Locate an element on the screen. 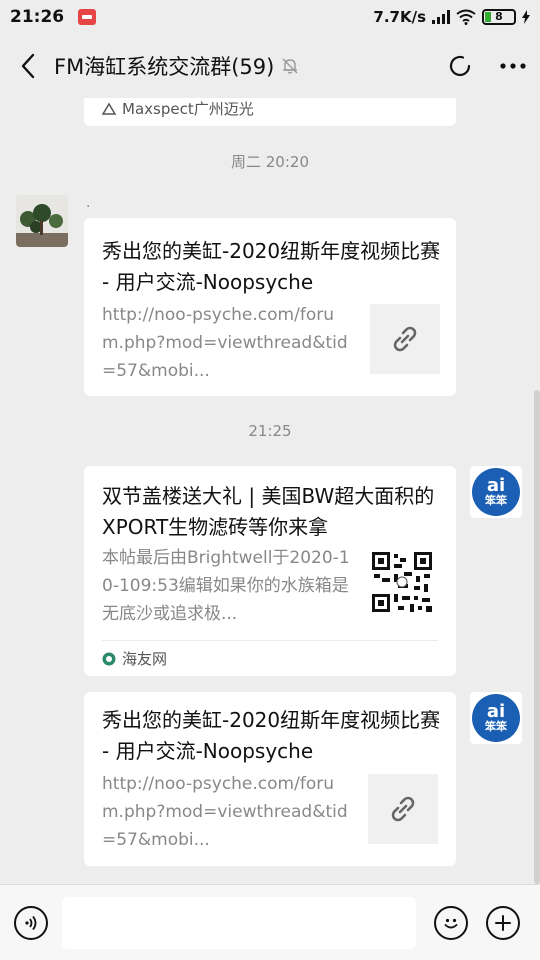 This screenshot has height=960, width=540. voice-icon is located at coordinates (31, 922).